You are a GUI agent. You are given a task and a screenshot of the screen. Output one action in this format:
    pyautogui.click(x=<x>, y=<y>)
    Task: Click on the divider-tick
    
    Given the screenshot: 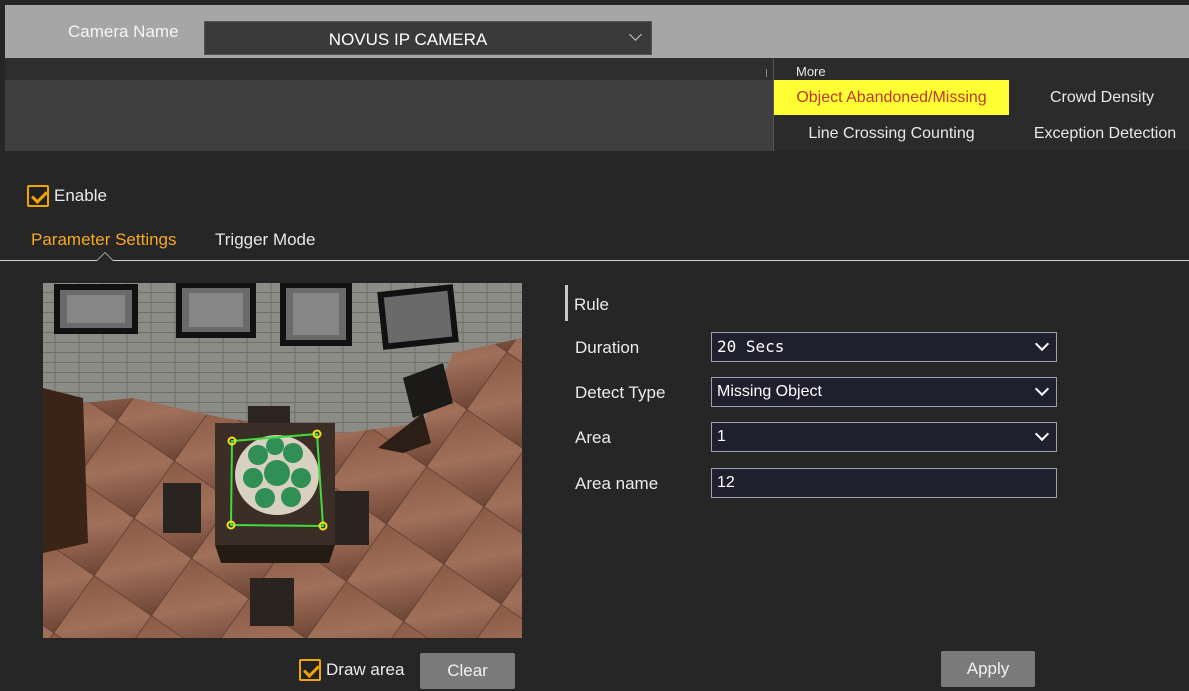 What is the action you would take?
    pyautogui.click(x=766, y=73)
    